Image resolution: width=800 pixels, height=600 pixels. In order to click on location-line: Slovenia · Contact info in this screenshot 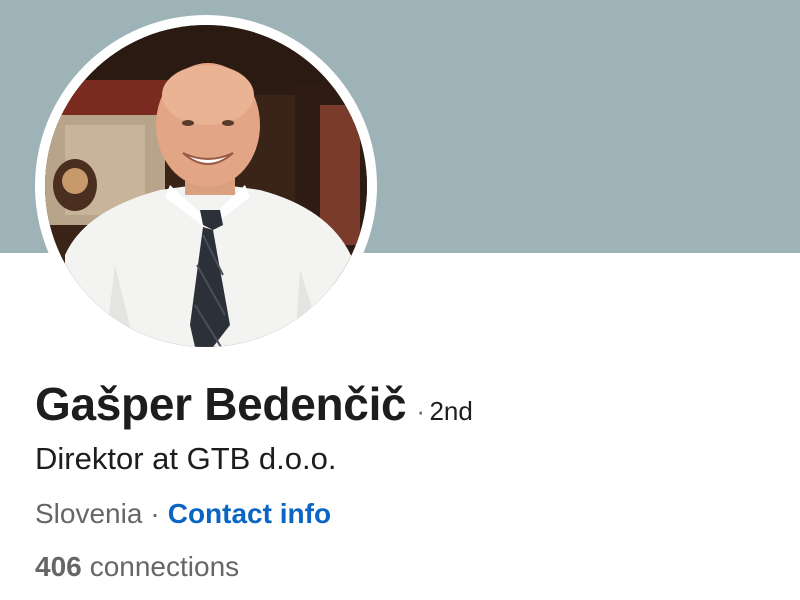, I will do `click(183, 514)`.